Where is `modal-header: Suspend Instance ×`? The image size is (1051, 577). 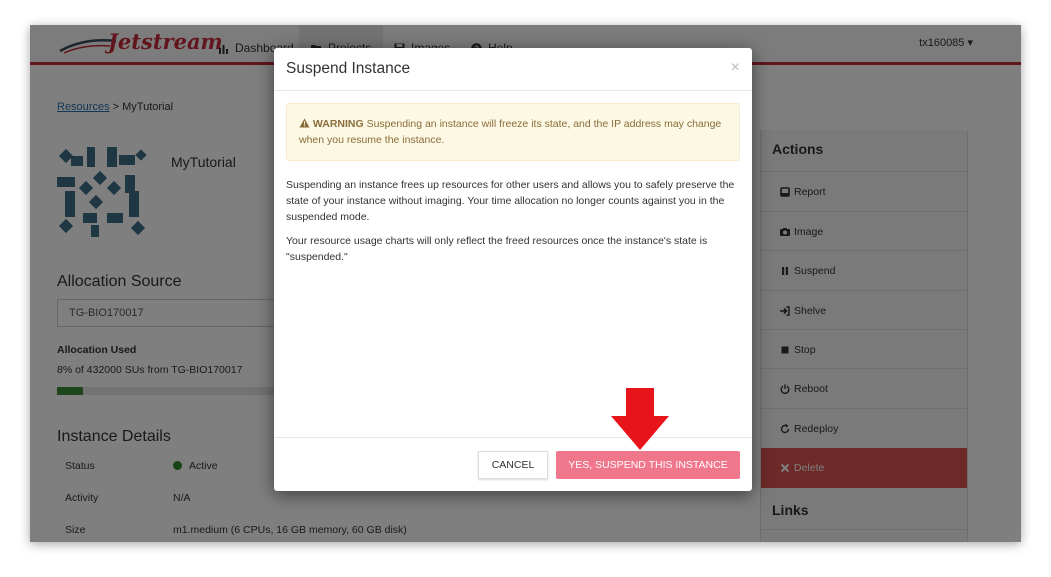 modal-header: Suspend Instance × is located at coordinates (513, 69).